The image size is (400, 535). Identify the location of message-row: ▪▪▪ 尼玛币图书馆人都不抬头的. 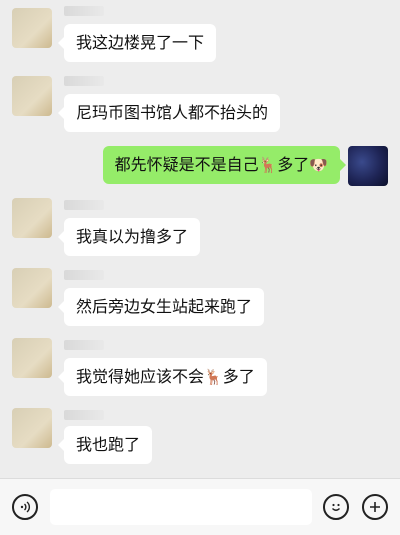
(200, 104).